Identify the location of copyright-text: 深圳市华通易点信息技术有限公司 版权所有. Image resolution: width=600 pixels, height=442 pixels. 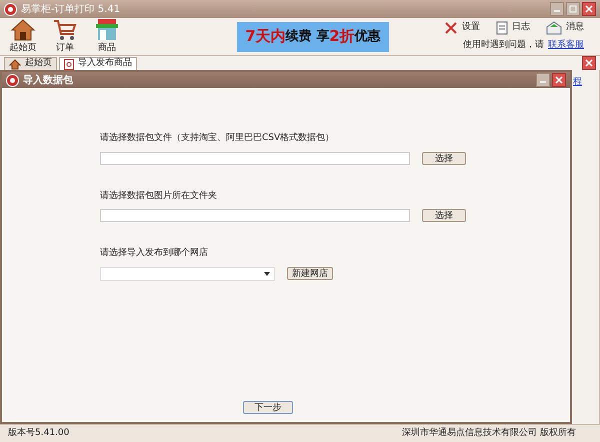
(489, 433).